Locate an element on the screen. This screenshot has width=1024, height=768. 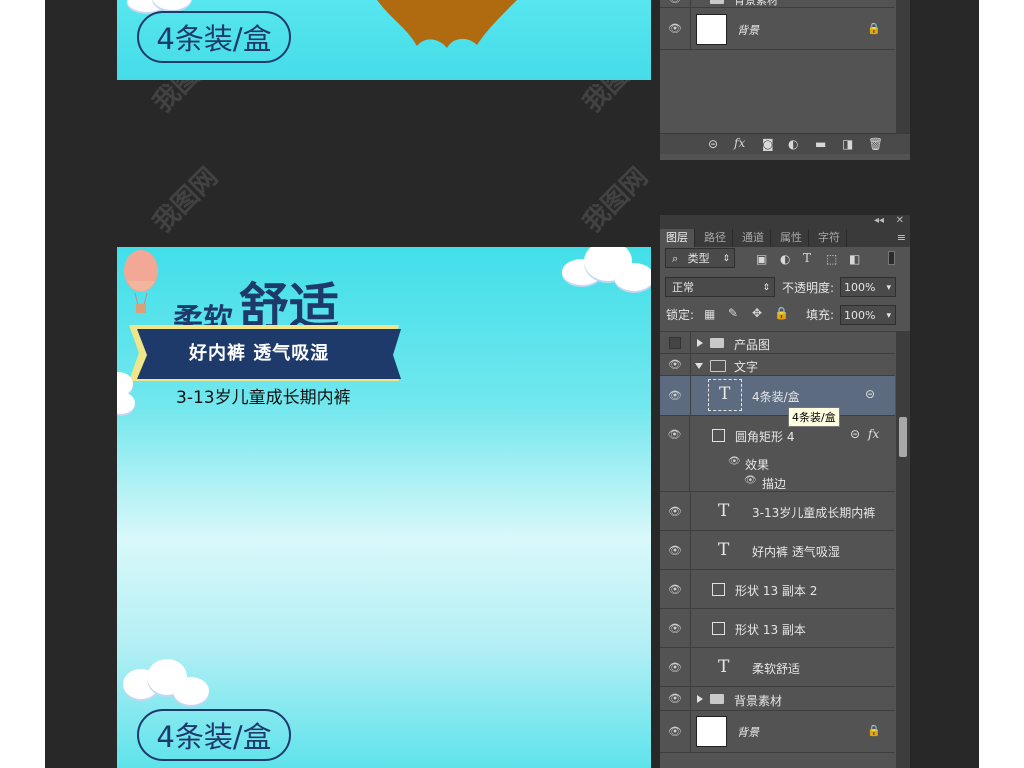
layer-row-selected: 👁 T 4条装/盒 ⊝ is located at coordinates (777, 396).